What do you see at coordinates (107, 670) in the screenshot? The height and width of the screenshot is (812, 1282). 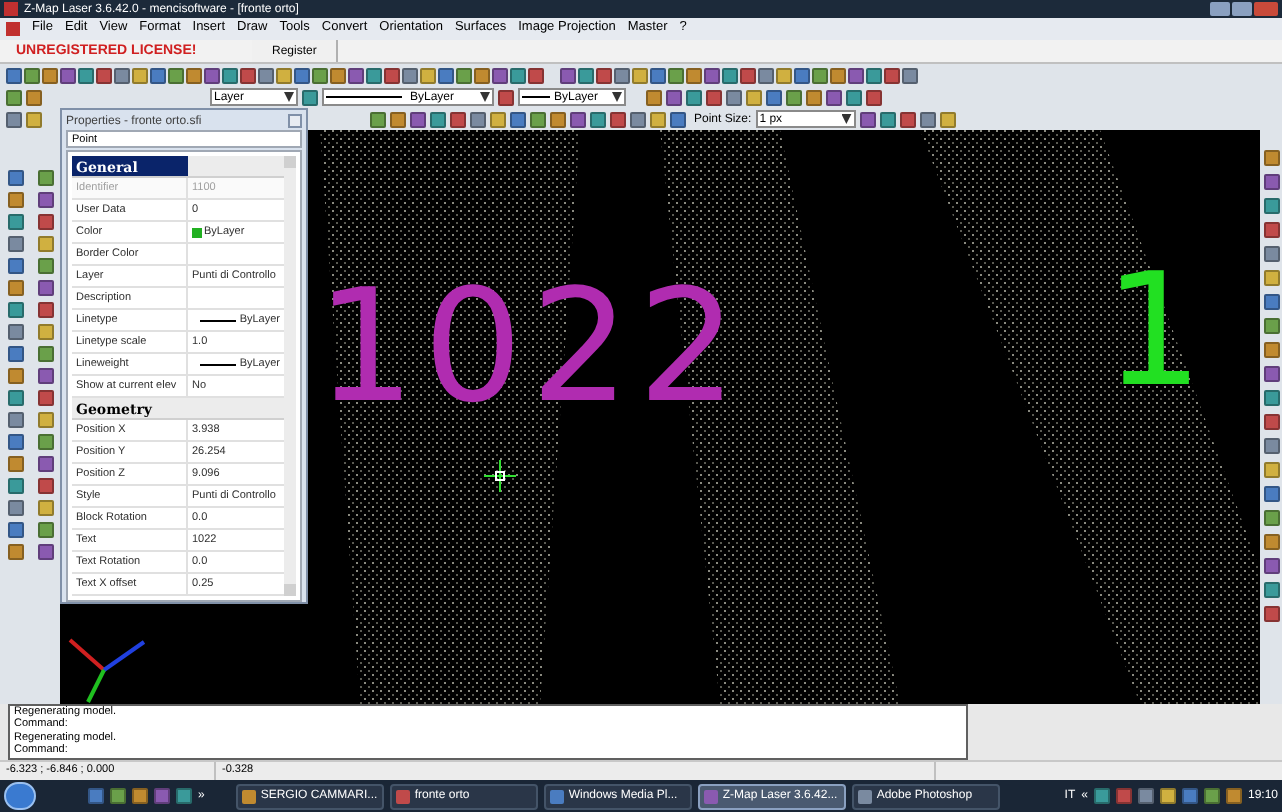 I see `axis-icon` at bounding box center [107, 670].